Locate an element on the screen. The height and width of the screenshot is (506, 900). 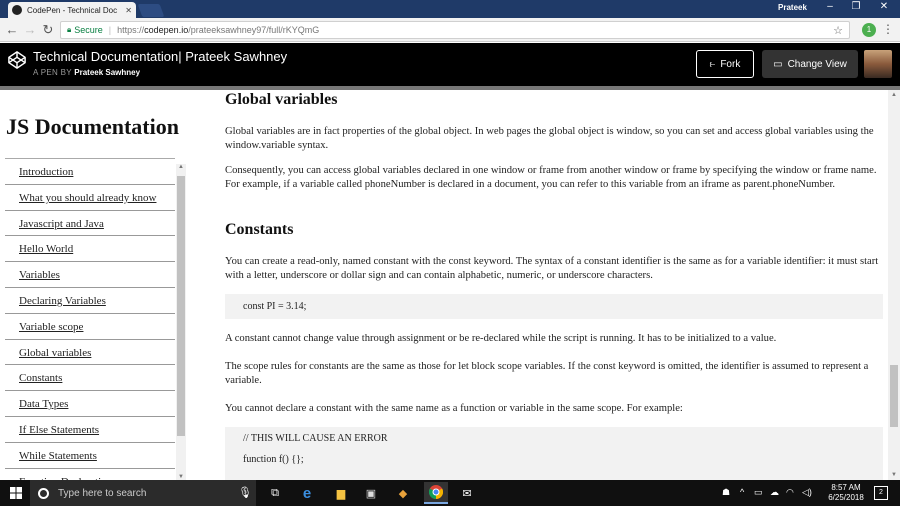
clock-date: 6/25/2018 is located at coordinates (846, 497).